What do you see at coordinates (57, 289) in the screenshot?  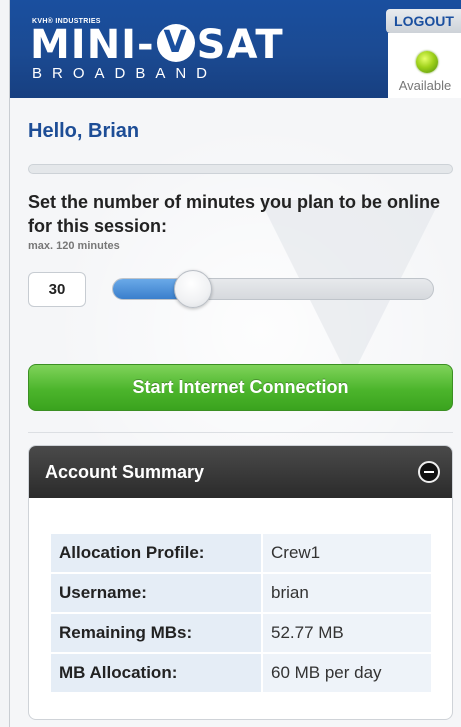 I see `minutes-input: 30` at bounding box center [57, 289].